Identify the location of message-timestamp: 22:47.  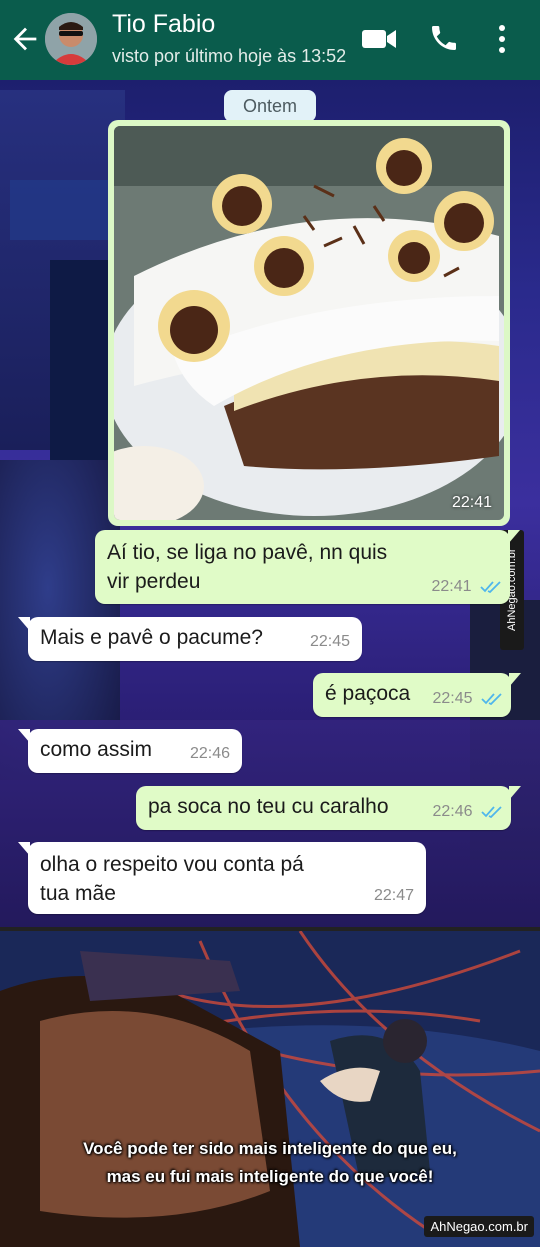
(393, 895).